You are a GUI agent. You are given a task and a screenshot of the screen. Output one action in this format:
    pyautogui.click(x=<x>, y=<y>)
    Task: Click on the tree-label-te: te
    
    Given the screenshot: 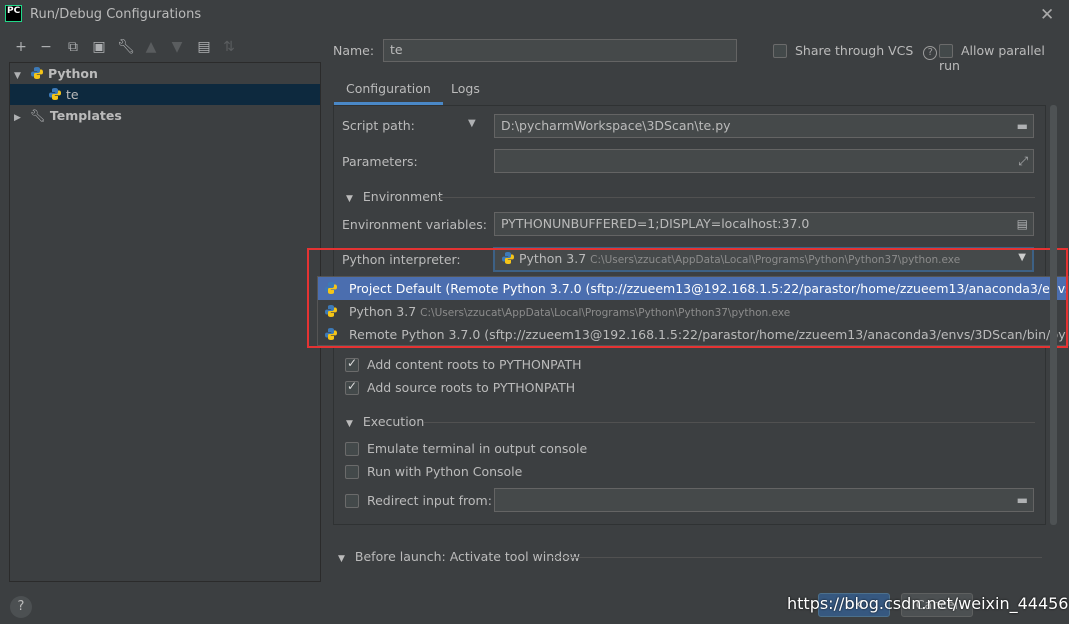 What is the action you would take?
    pyautogui.click(x=72, y=94)
    